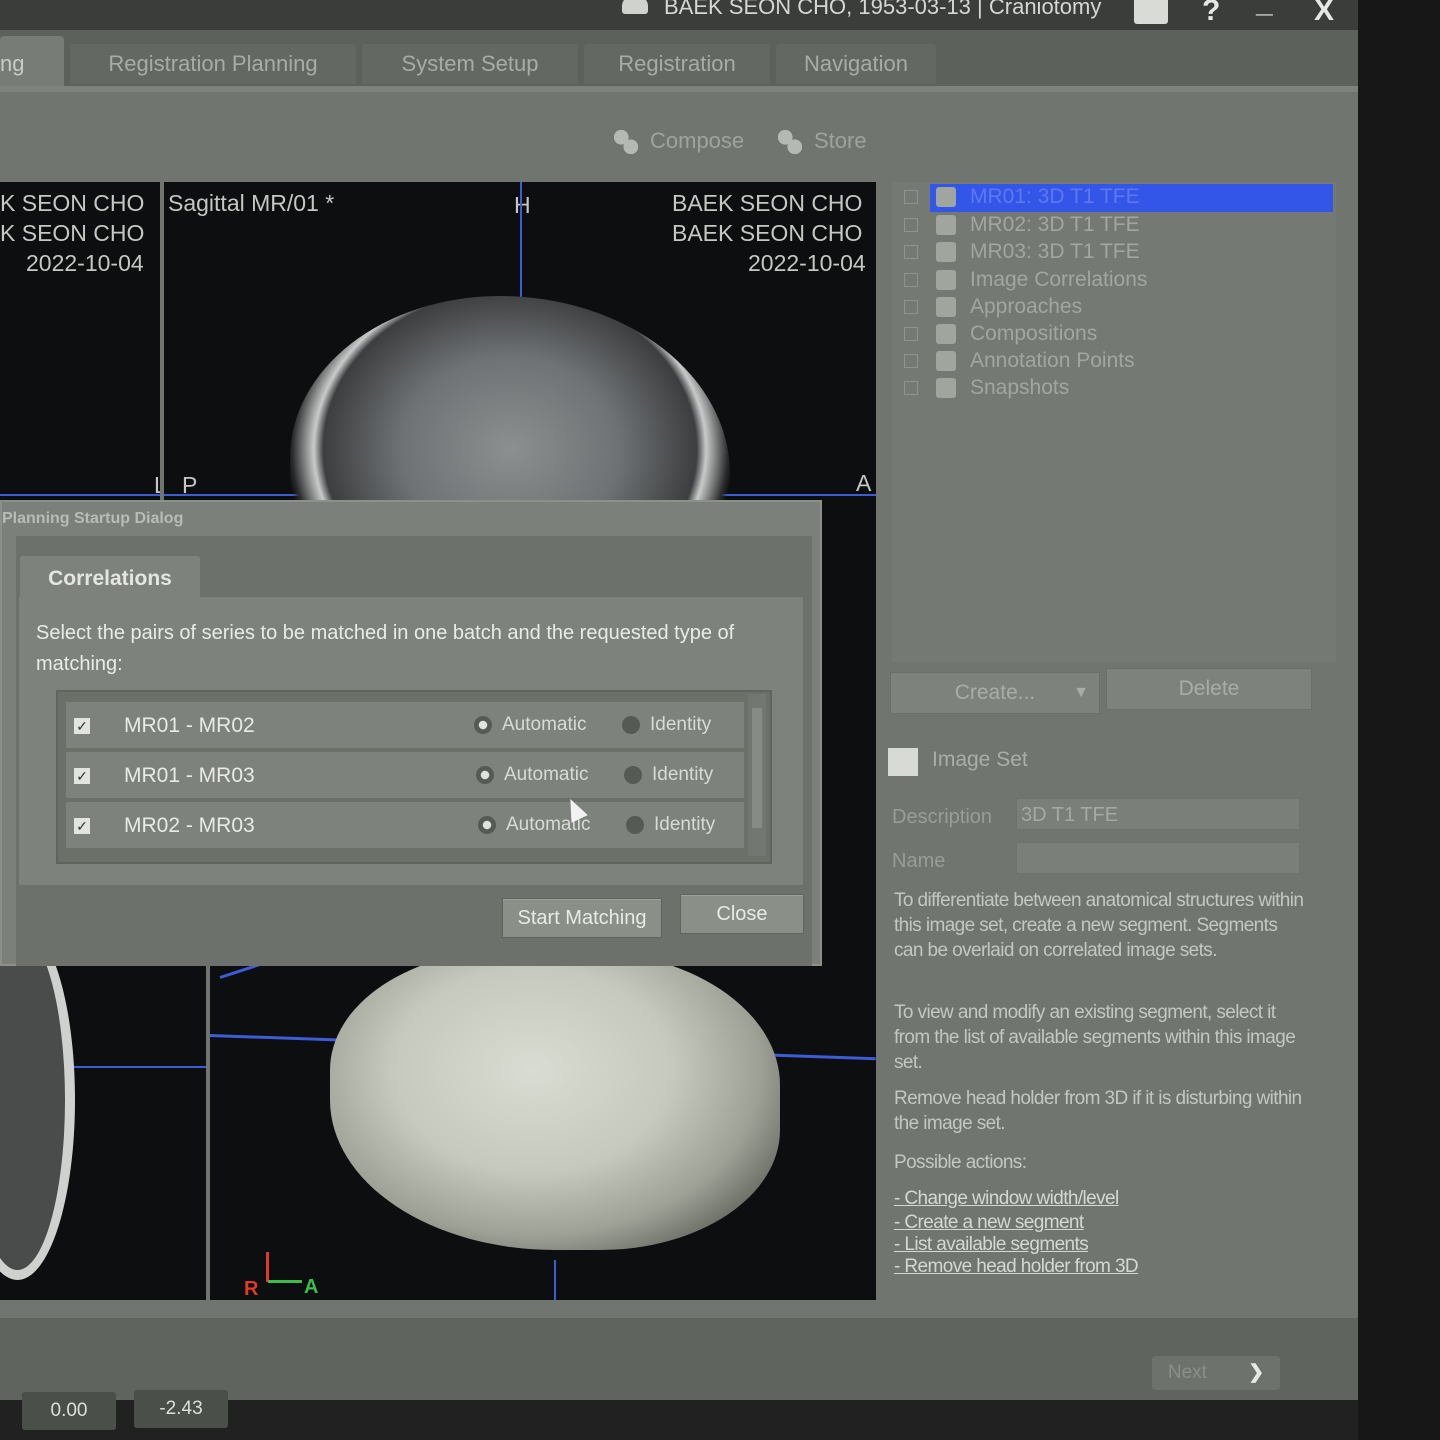 This screenshot has width=1440, height=1440. Describe the element at coordinates (405, 825) in the screenshot. I see `pair-row: ✓ MR02 - MR03 Automatic Identity` at that location.